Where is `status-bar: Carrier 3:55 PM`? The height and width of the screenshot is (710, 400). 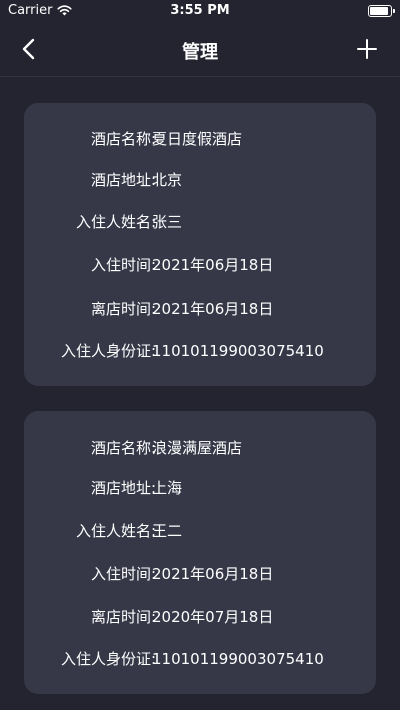 status-bar: Carrier 3:55 PM is located at coordinates (200, 11).